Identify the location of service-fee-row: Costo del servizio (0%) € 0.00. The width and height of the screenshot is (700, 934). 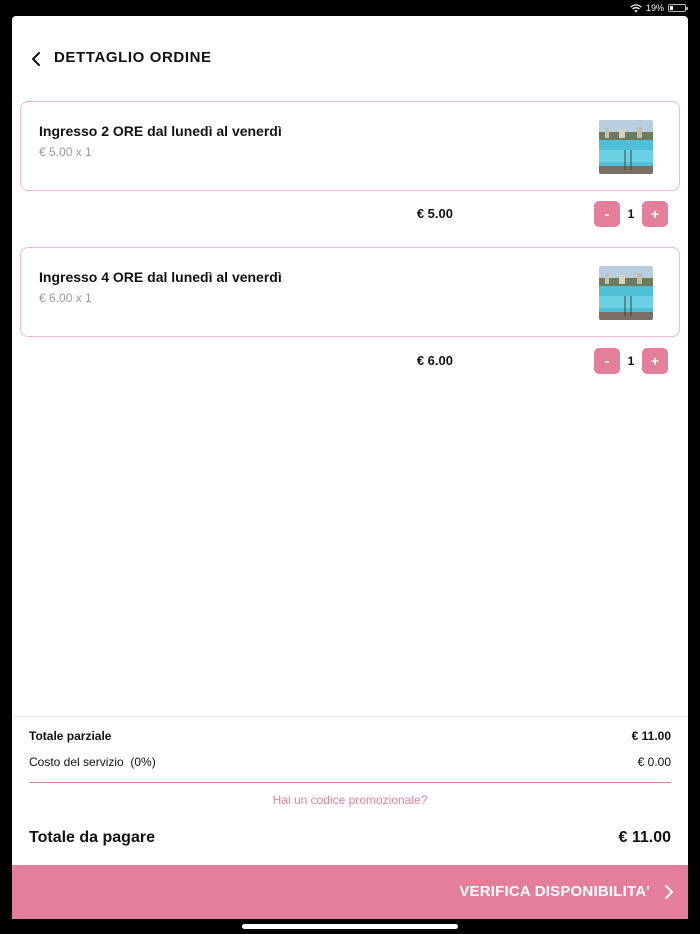
(350, 762).